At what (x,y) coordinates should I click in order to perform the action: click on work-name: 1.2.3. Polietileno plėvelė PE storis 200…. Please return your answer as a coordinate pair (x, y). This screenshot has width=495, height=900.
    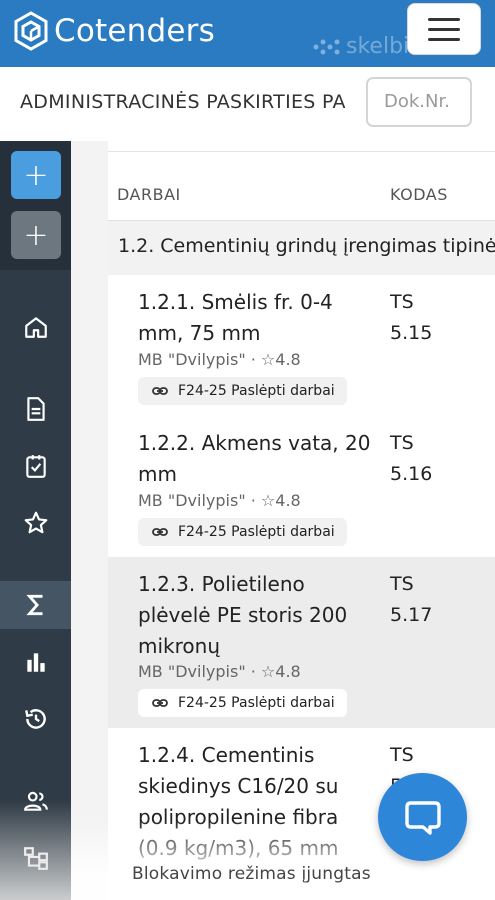
    Looking at the image, I should click on (243, 615).